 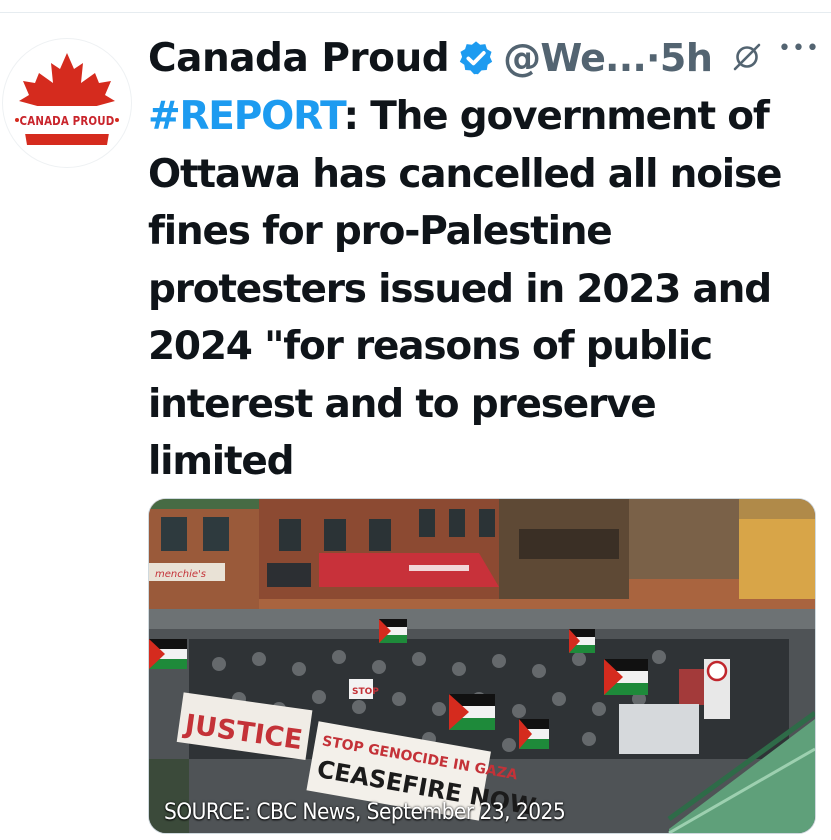 I want to click on avatar-brand-label: CANADA PROUD, so click(x=67, y=120).